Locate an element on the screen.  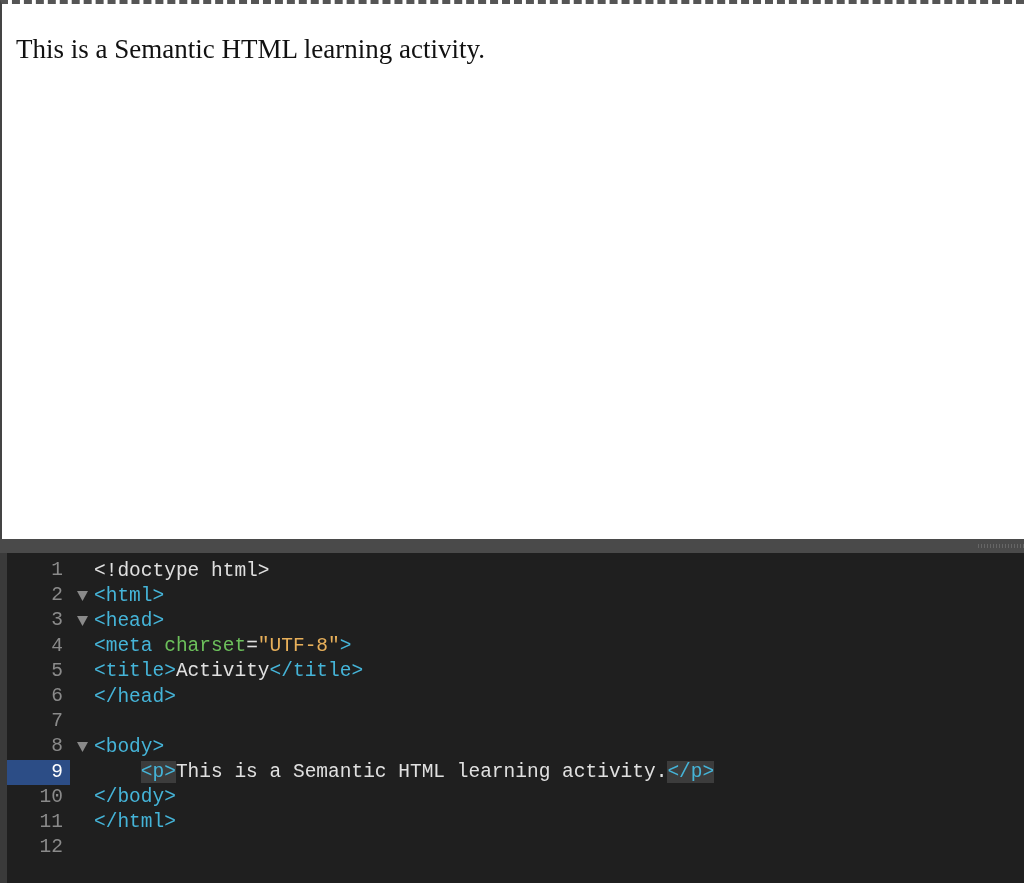
code-line: <html> is located at coordinates (129, 595).